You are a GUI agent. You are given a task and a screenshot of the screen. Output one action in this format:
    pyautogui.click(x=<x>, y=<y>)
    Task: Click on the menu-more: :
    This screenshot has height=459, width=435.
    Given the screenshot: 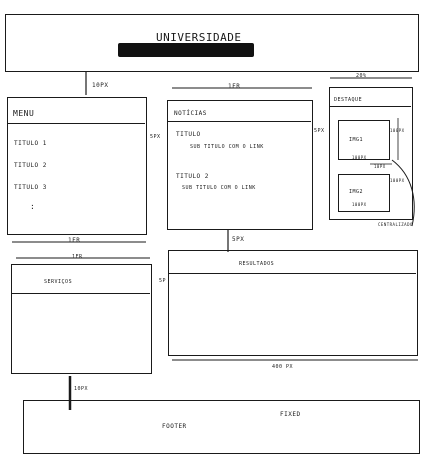 What is the action you would take?
    pyautogui.click(x=33, y=206)
    